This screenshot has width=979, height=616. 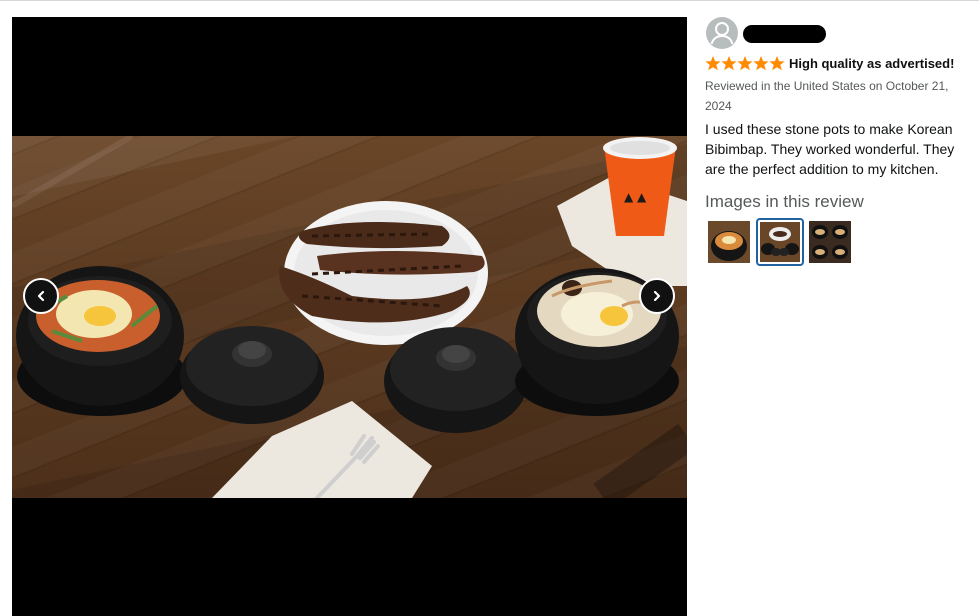 I want to click on top-divider, so click(x=489, y=0).